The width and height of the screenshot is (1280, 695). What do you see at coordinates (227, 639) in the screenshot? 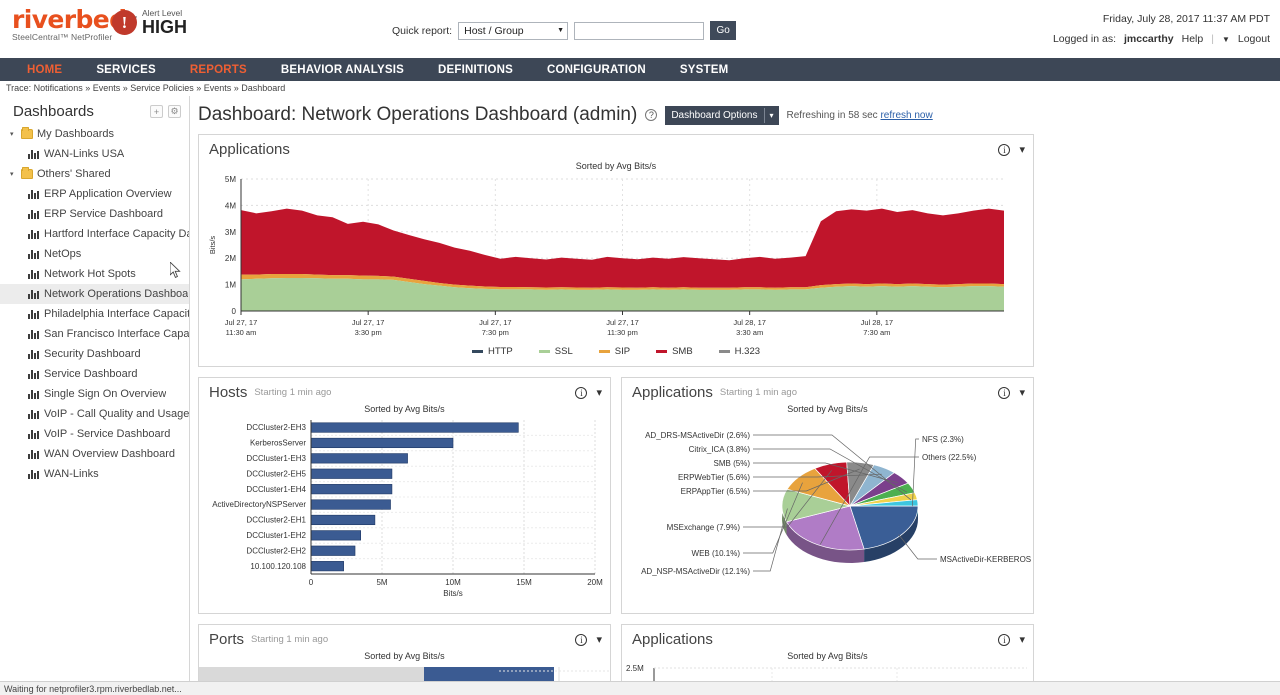
I see `panel-title: Ports` at bounding box center [227, 639].